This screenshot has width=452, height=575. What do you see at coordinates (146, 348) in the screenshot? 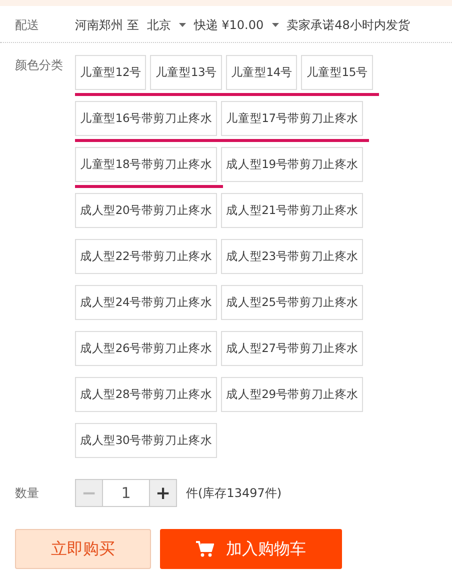
I see `option-button: 成人型26号带剪刀止疼水` at bounding box center [146, 348].